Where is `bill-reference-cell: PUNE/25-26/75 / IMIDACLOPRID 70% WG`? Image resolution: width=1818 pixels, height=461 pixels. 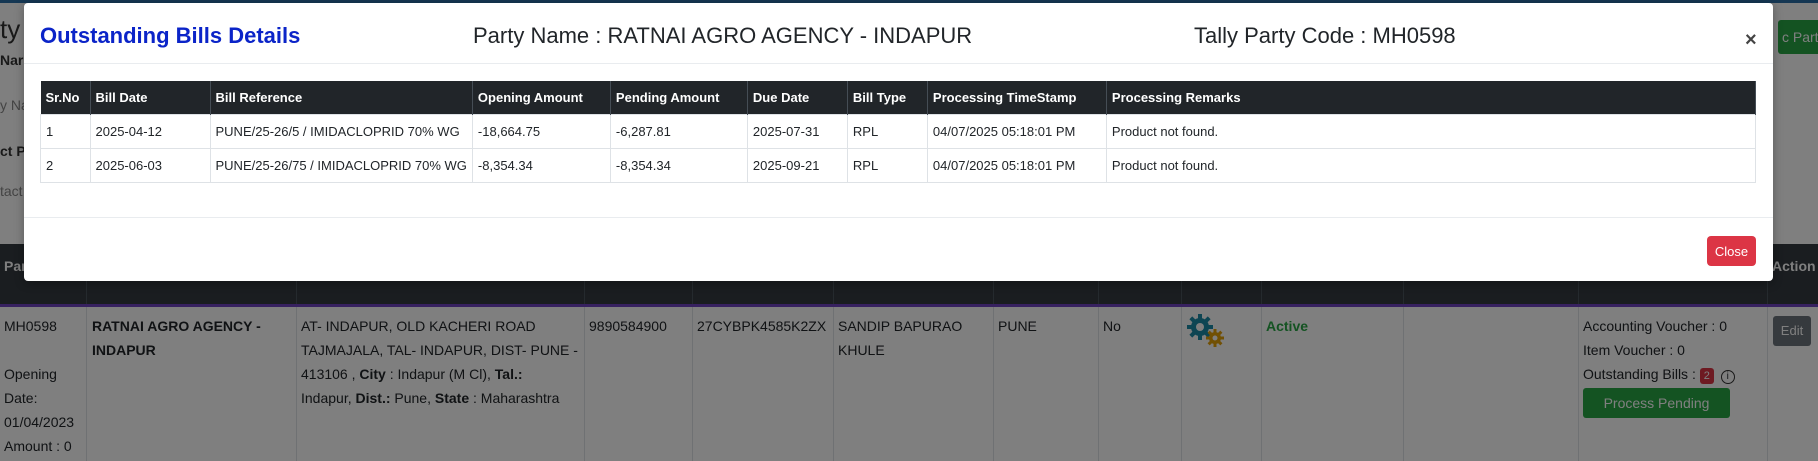
bill-reference-cell: PUNE/25-26/75 / IMIDACLOPRID 70% WG is located at coordinates (341, 165).